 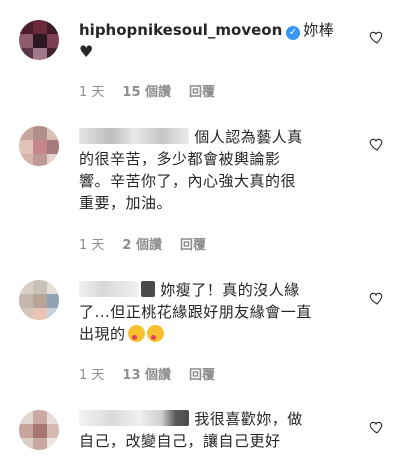 I want to click on black-heart-emoji: ♥, so click(x=86, y=51).